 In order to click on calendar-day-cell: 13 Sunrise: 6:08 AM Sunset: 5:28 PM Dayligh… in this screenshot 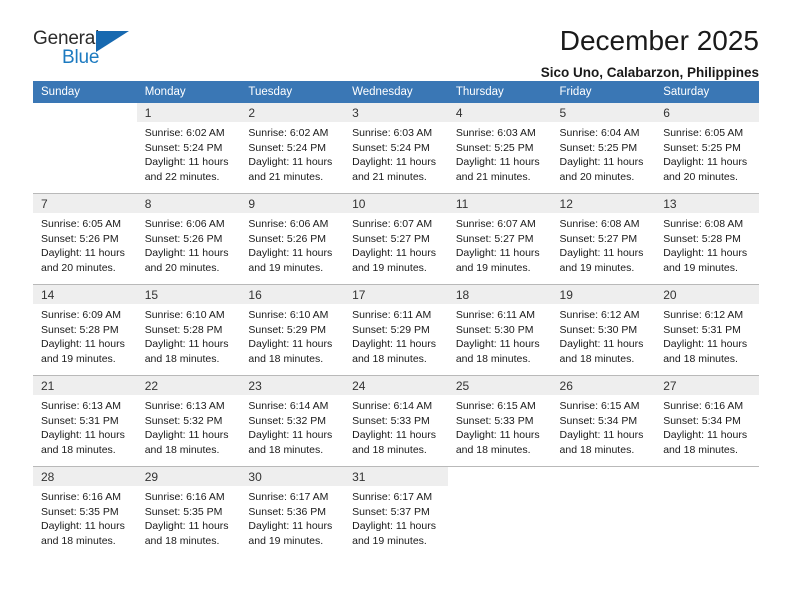, I will do `click(707, 239)`.